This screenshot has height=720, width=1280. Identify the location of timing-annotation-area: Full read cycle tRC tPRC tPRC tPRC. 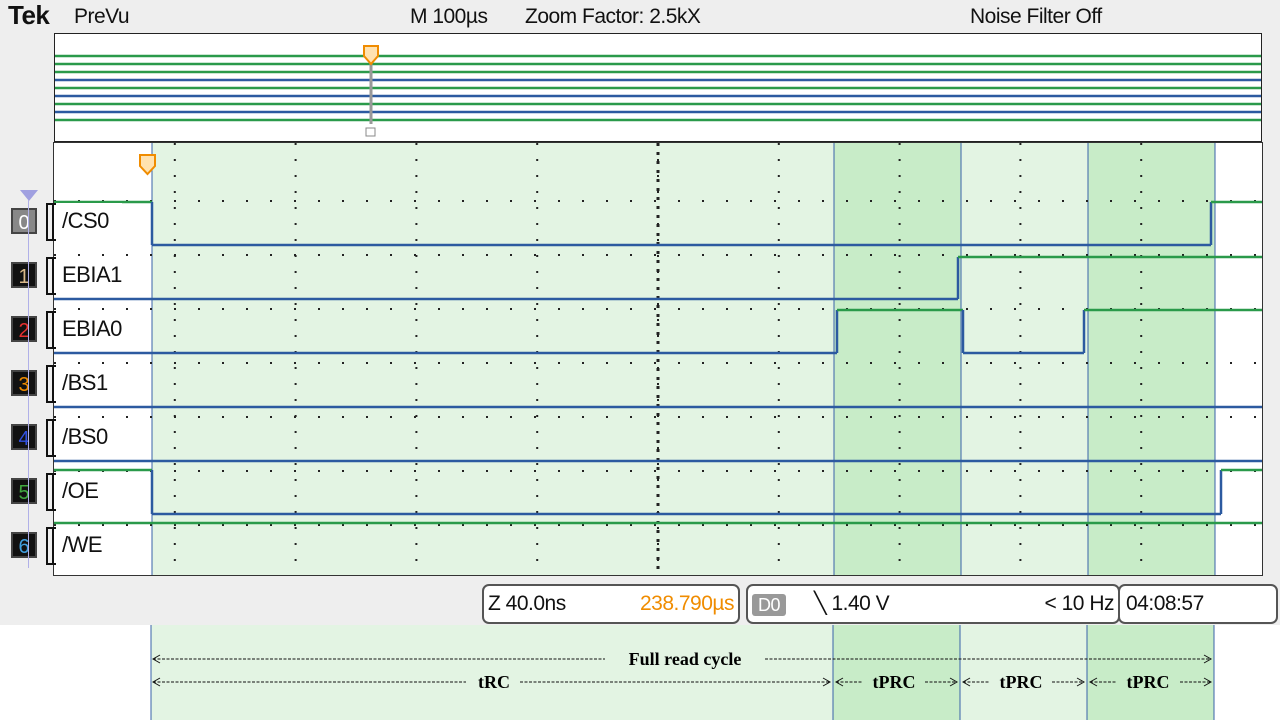
(640, 672).